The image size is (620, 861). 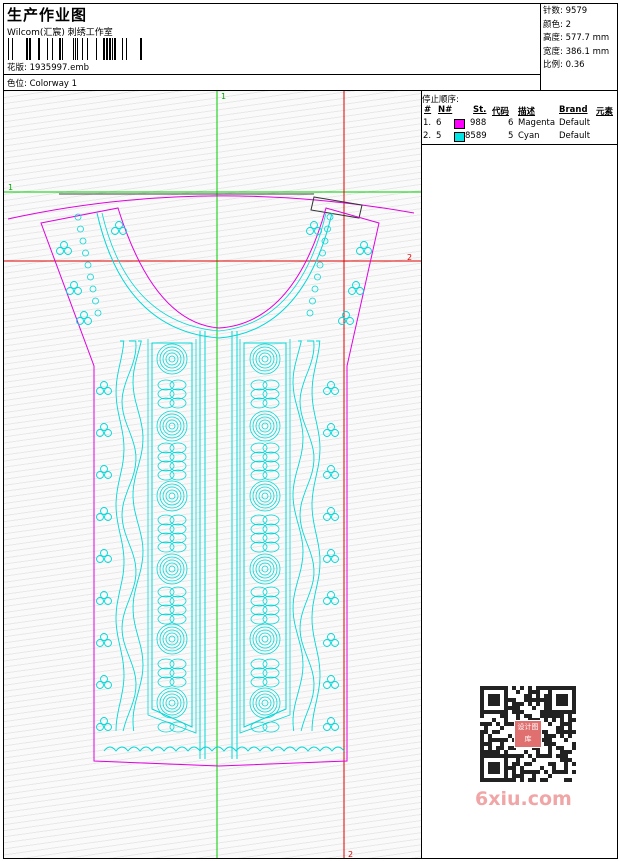 What do you see at coordinates (511, 123) in the screenshot?
I see `row-code: 6` at bounding box center [511, 123].